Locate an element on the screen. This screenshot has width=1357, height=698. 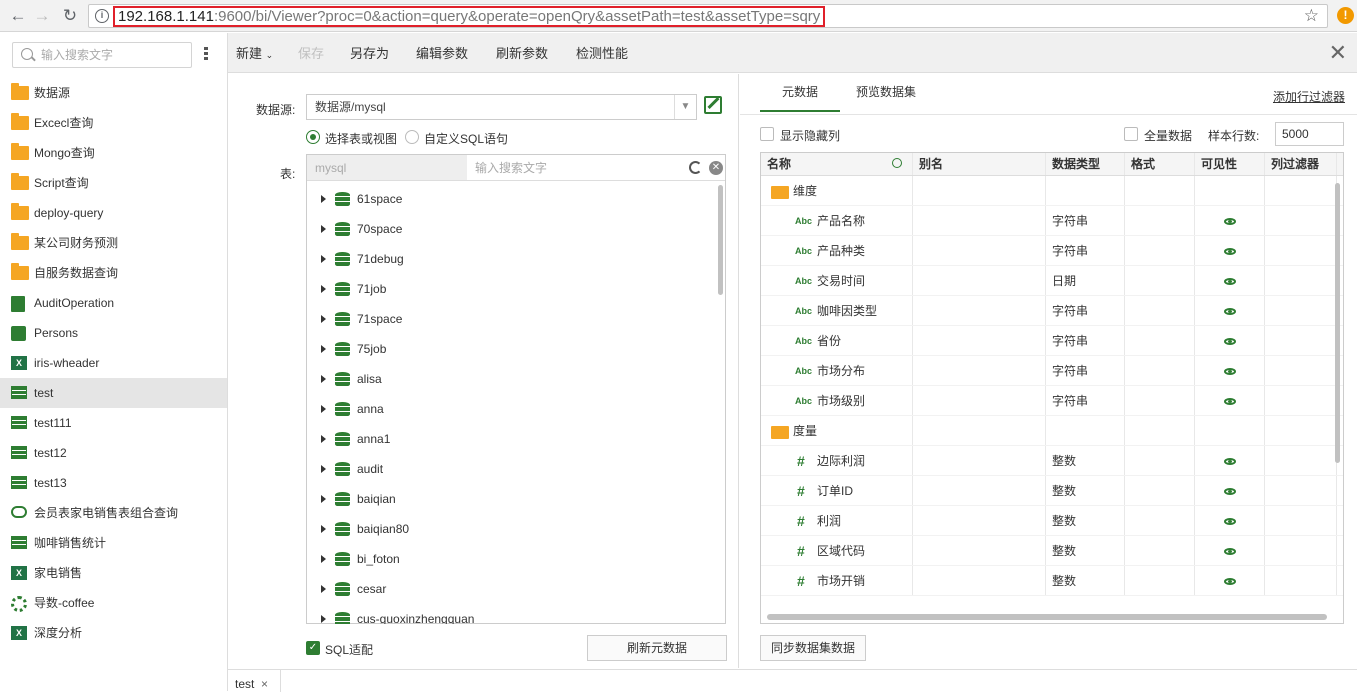
table-search-input: 输入搜索文字 is located at coordinates (596, 168).